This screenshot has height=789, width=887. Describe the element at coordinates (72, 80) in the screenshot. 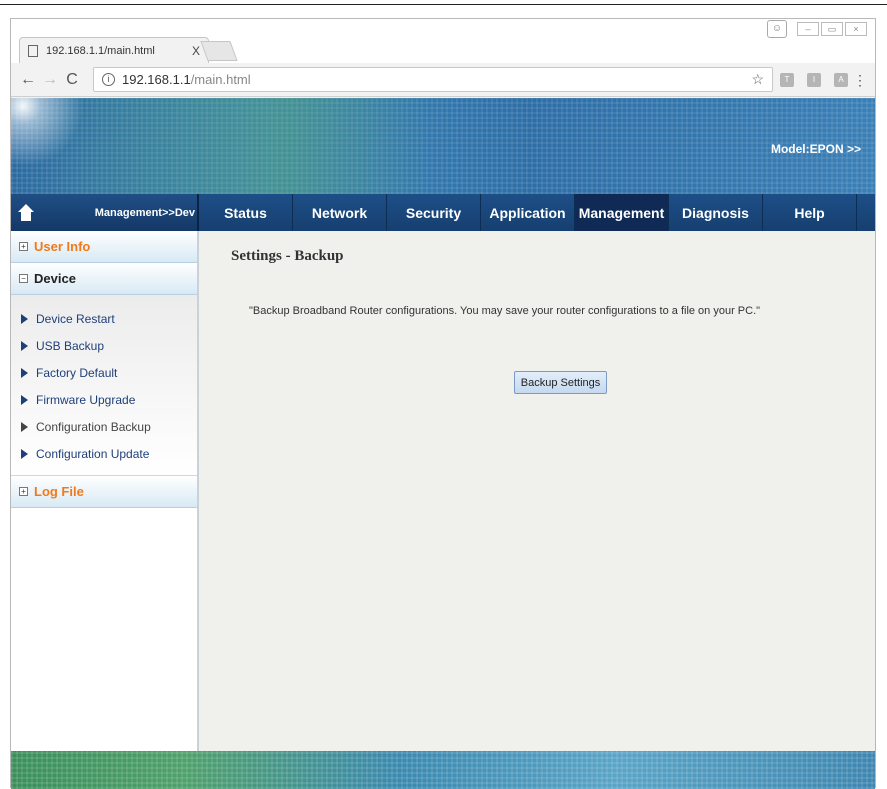

I see `reload-icon: C` at that location.